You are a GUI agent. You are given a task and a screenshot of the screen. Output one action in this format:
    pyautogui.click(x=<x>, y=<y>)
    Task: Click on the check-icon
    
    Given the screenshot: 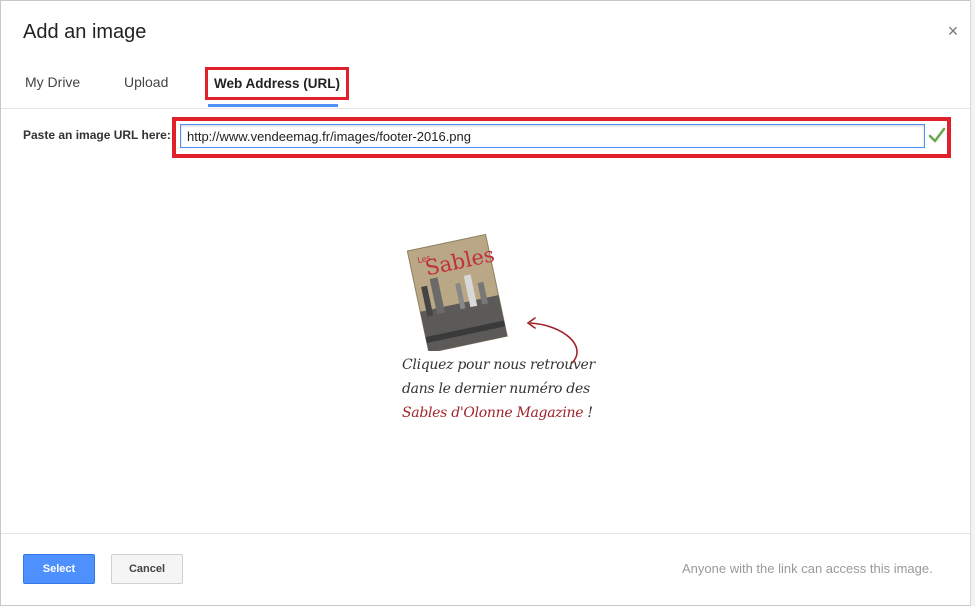 What is the action you would take?
    pyautogui.click(x=937, y=135)
    